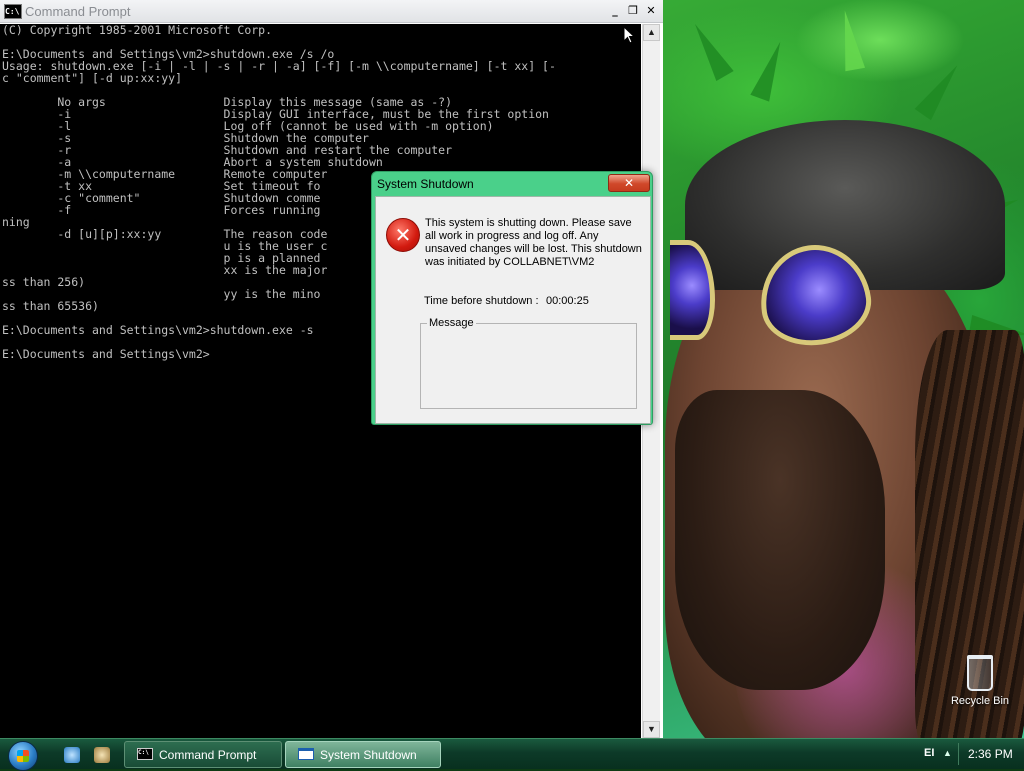 This screenshot has width=1024, height=771. Describe the element at coordinates (780, 540) in the screenshot. I see `portrait-beard` at that location.